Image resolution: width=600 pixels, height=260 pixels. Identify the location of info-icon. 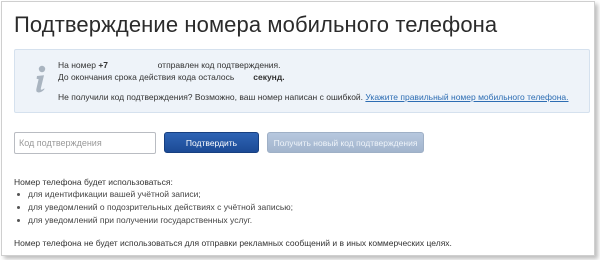
(41, 79).